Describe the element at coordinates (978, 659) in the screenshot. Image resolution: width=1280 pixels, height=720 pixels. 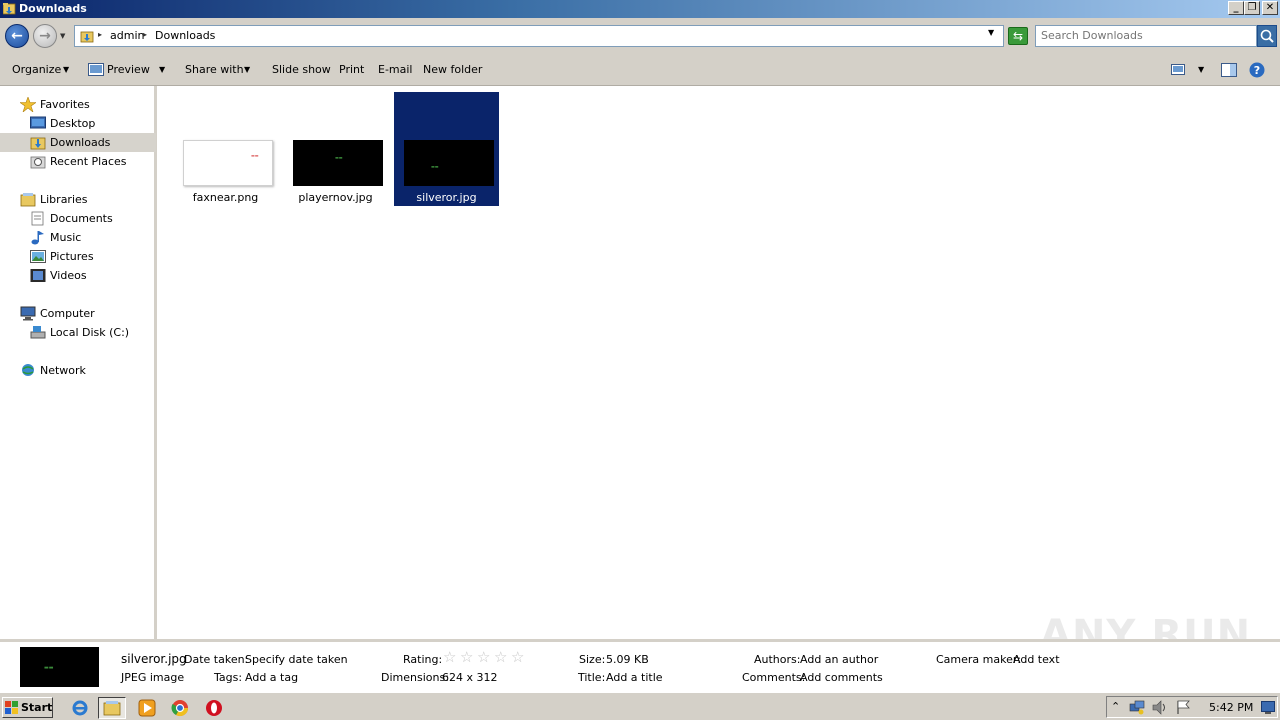
I see `camera-maker-label: Camera maker:` at that location.